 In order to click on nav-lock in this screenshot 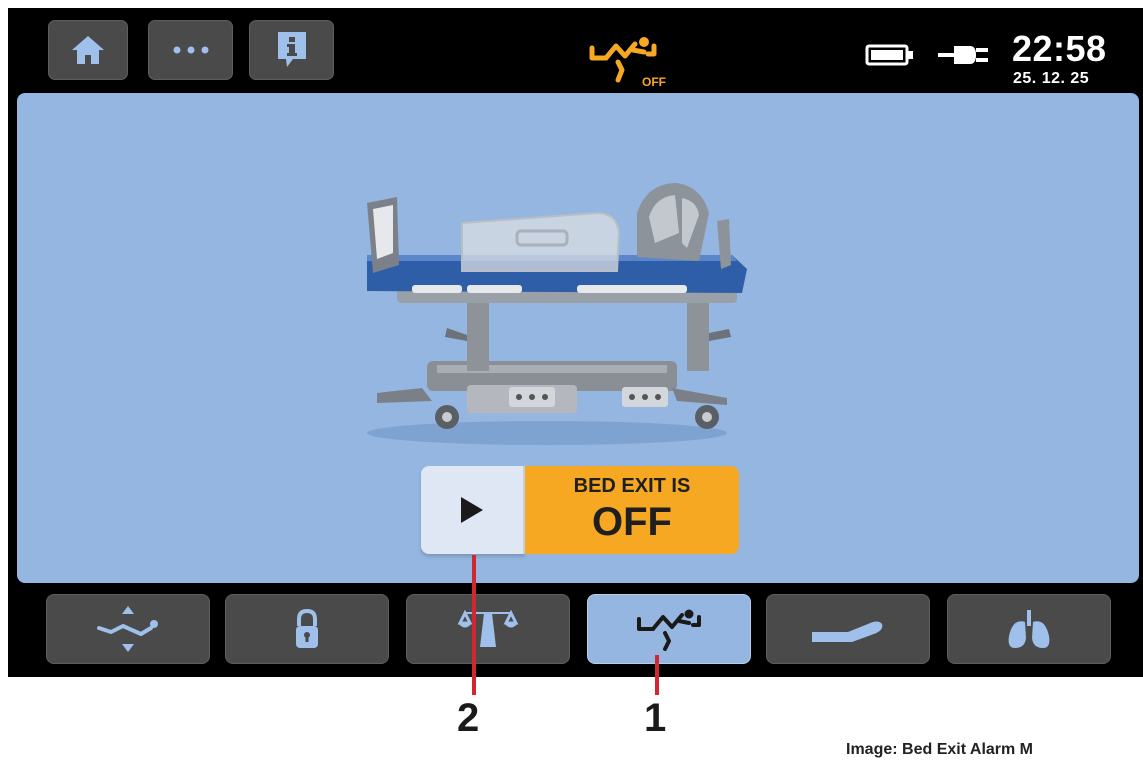, I will do `click(307, 629)`.